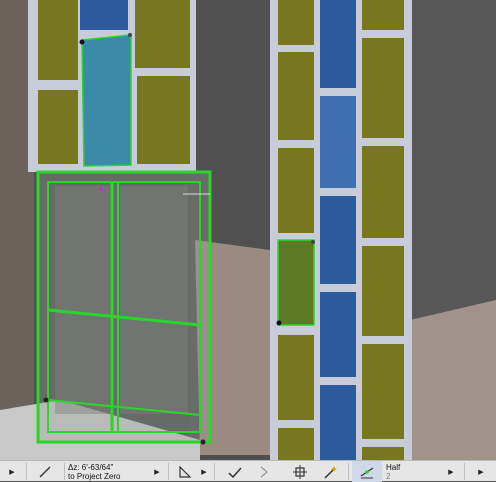 The width and height of the screenshot is (496, 482). Describe the element at coordinates (91, 467) in the screenshot. I see `delta-z-value: Δz: 6'-63/64"` at that location.